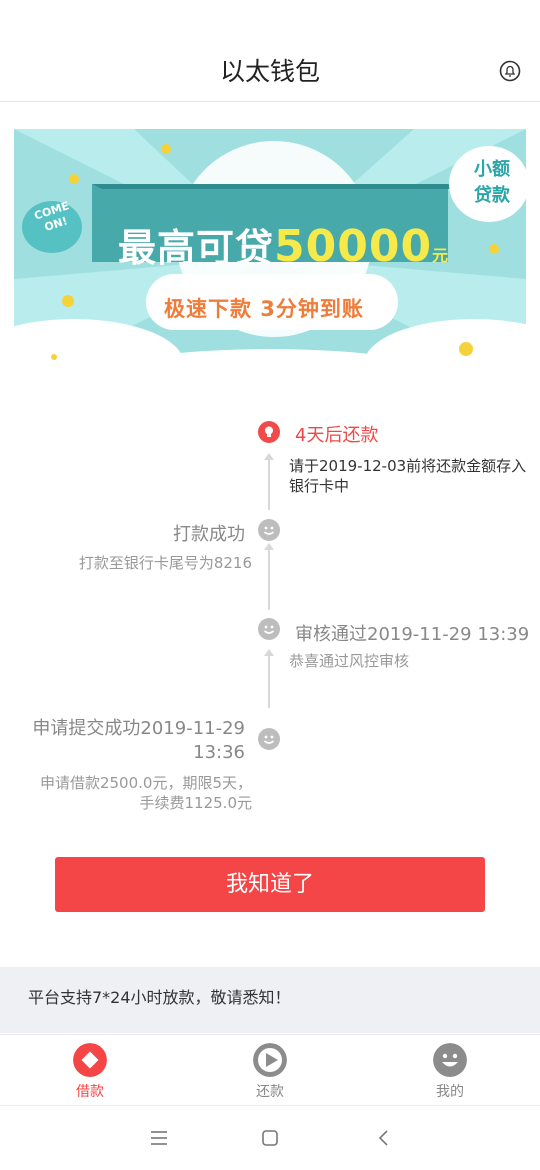  Describe the element at coordinates (269, 432) in the screenshot. I see `bulb-icon` at that location.